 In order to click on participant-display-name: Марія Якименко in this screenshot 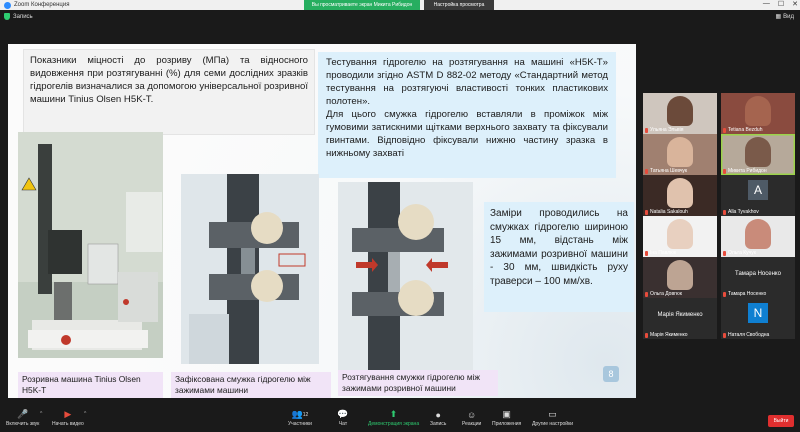, I will do `click(680, 315)`.